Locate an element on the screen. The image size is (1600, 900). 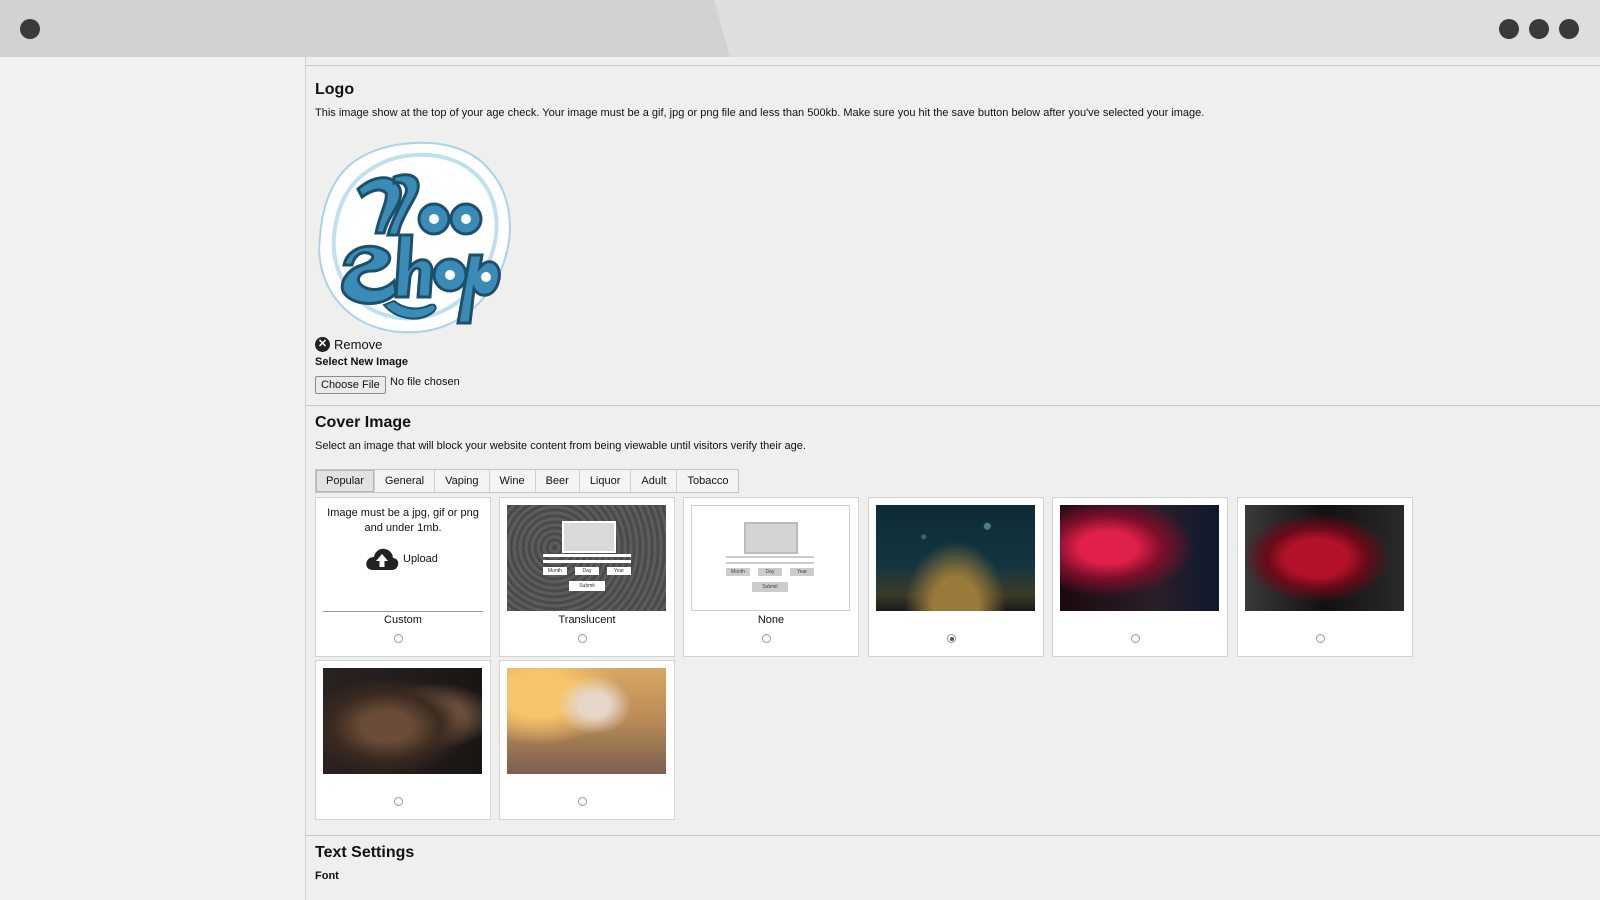
font-label: Font is located at coordinates (327, 876).